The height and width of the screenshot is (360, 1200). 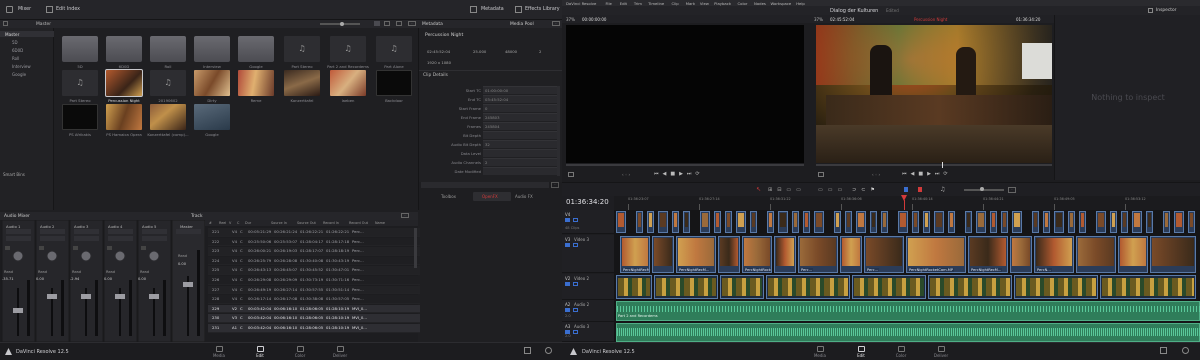 What do you see at coordinates (300, 352) in the screenshot?
I see `page-color: Color` at bounding box center [300, 352].